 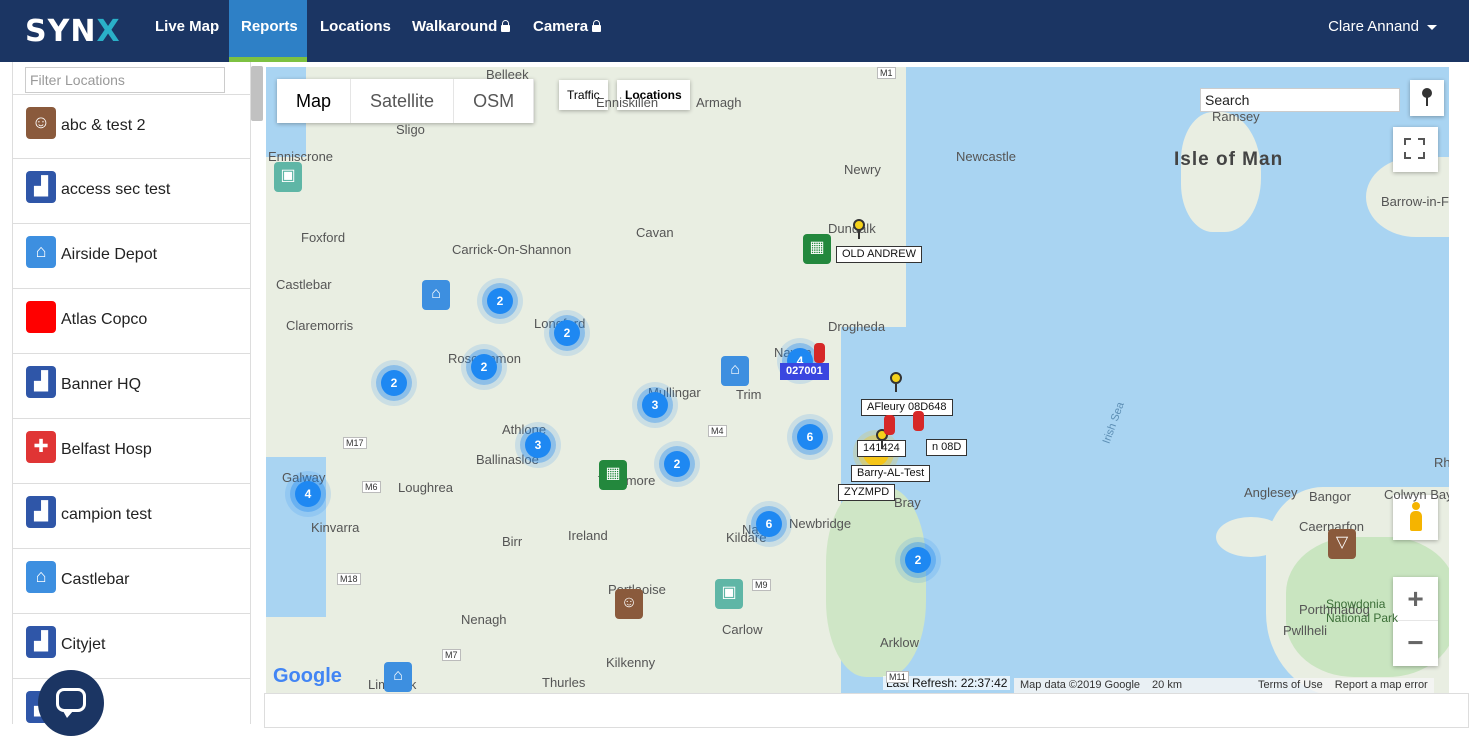 I want to click on nav-reports: Reports, so click(x=268, y=31).